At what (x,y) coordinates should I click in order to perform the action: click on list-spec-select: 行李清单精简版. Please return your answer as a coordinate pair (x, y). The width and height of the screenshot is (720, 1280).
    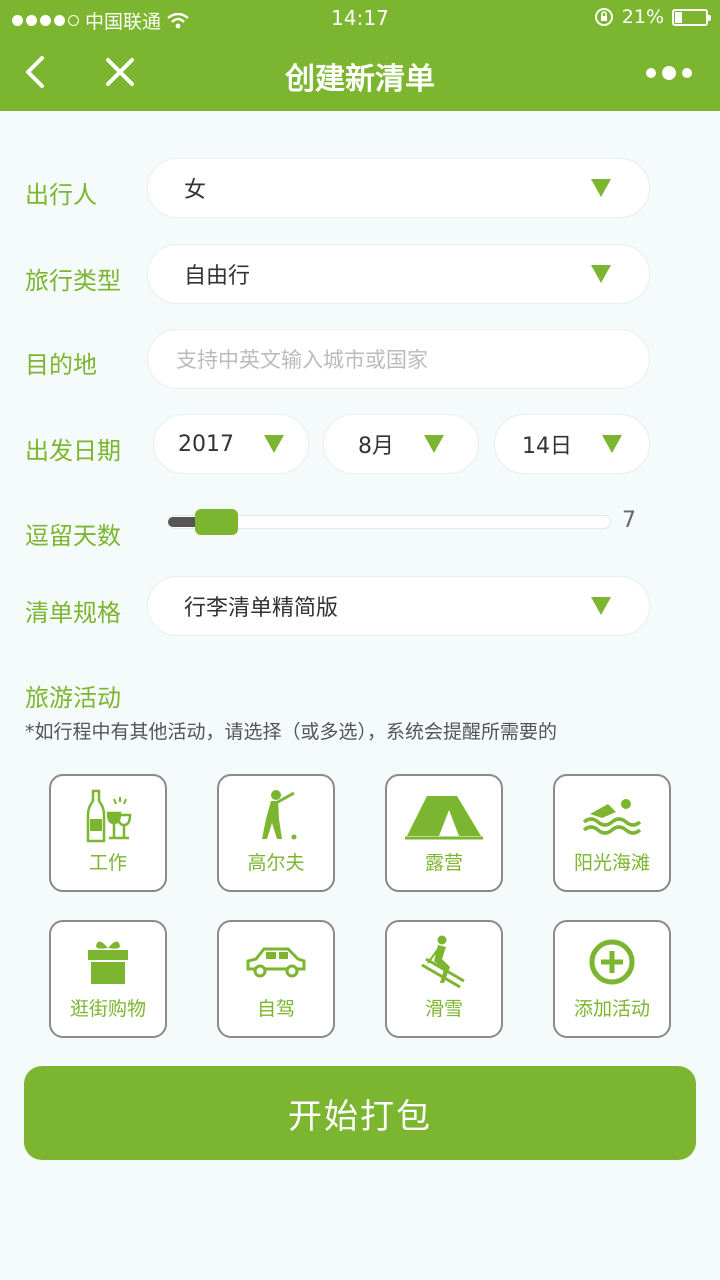
    Looking at the image, I should click on (398, 606).